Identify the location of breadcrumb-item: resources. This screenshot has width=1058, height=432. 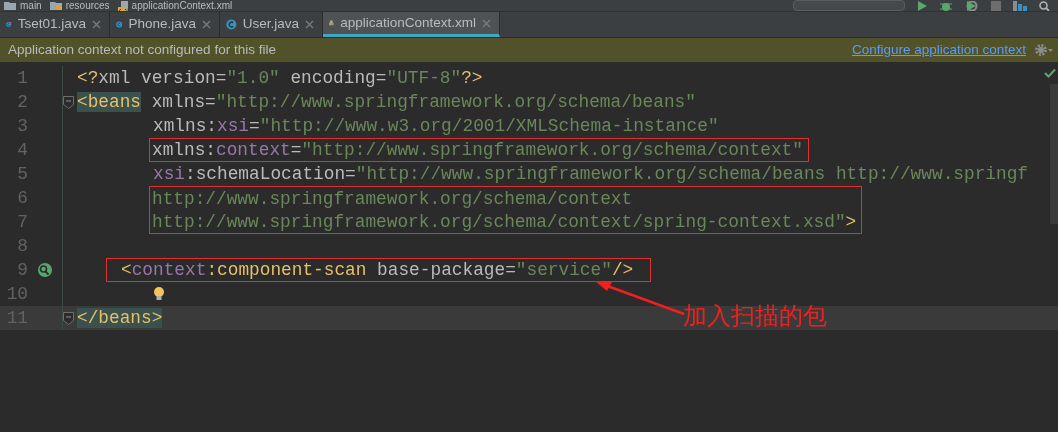
(87, 6).